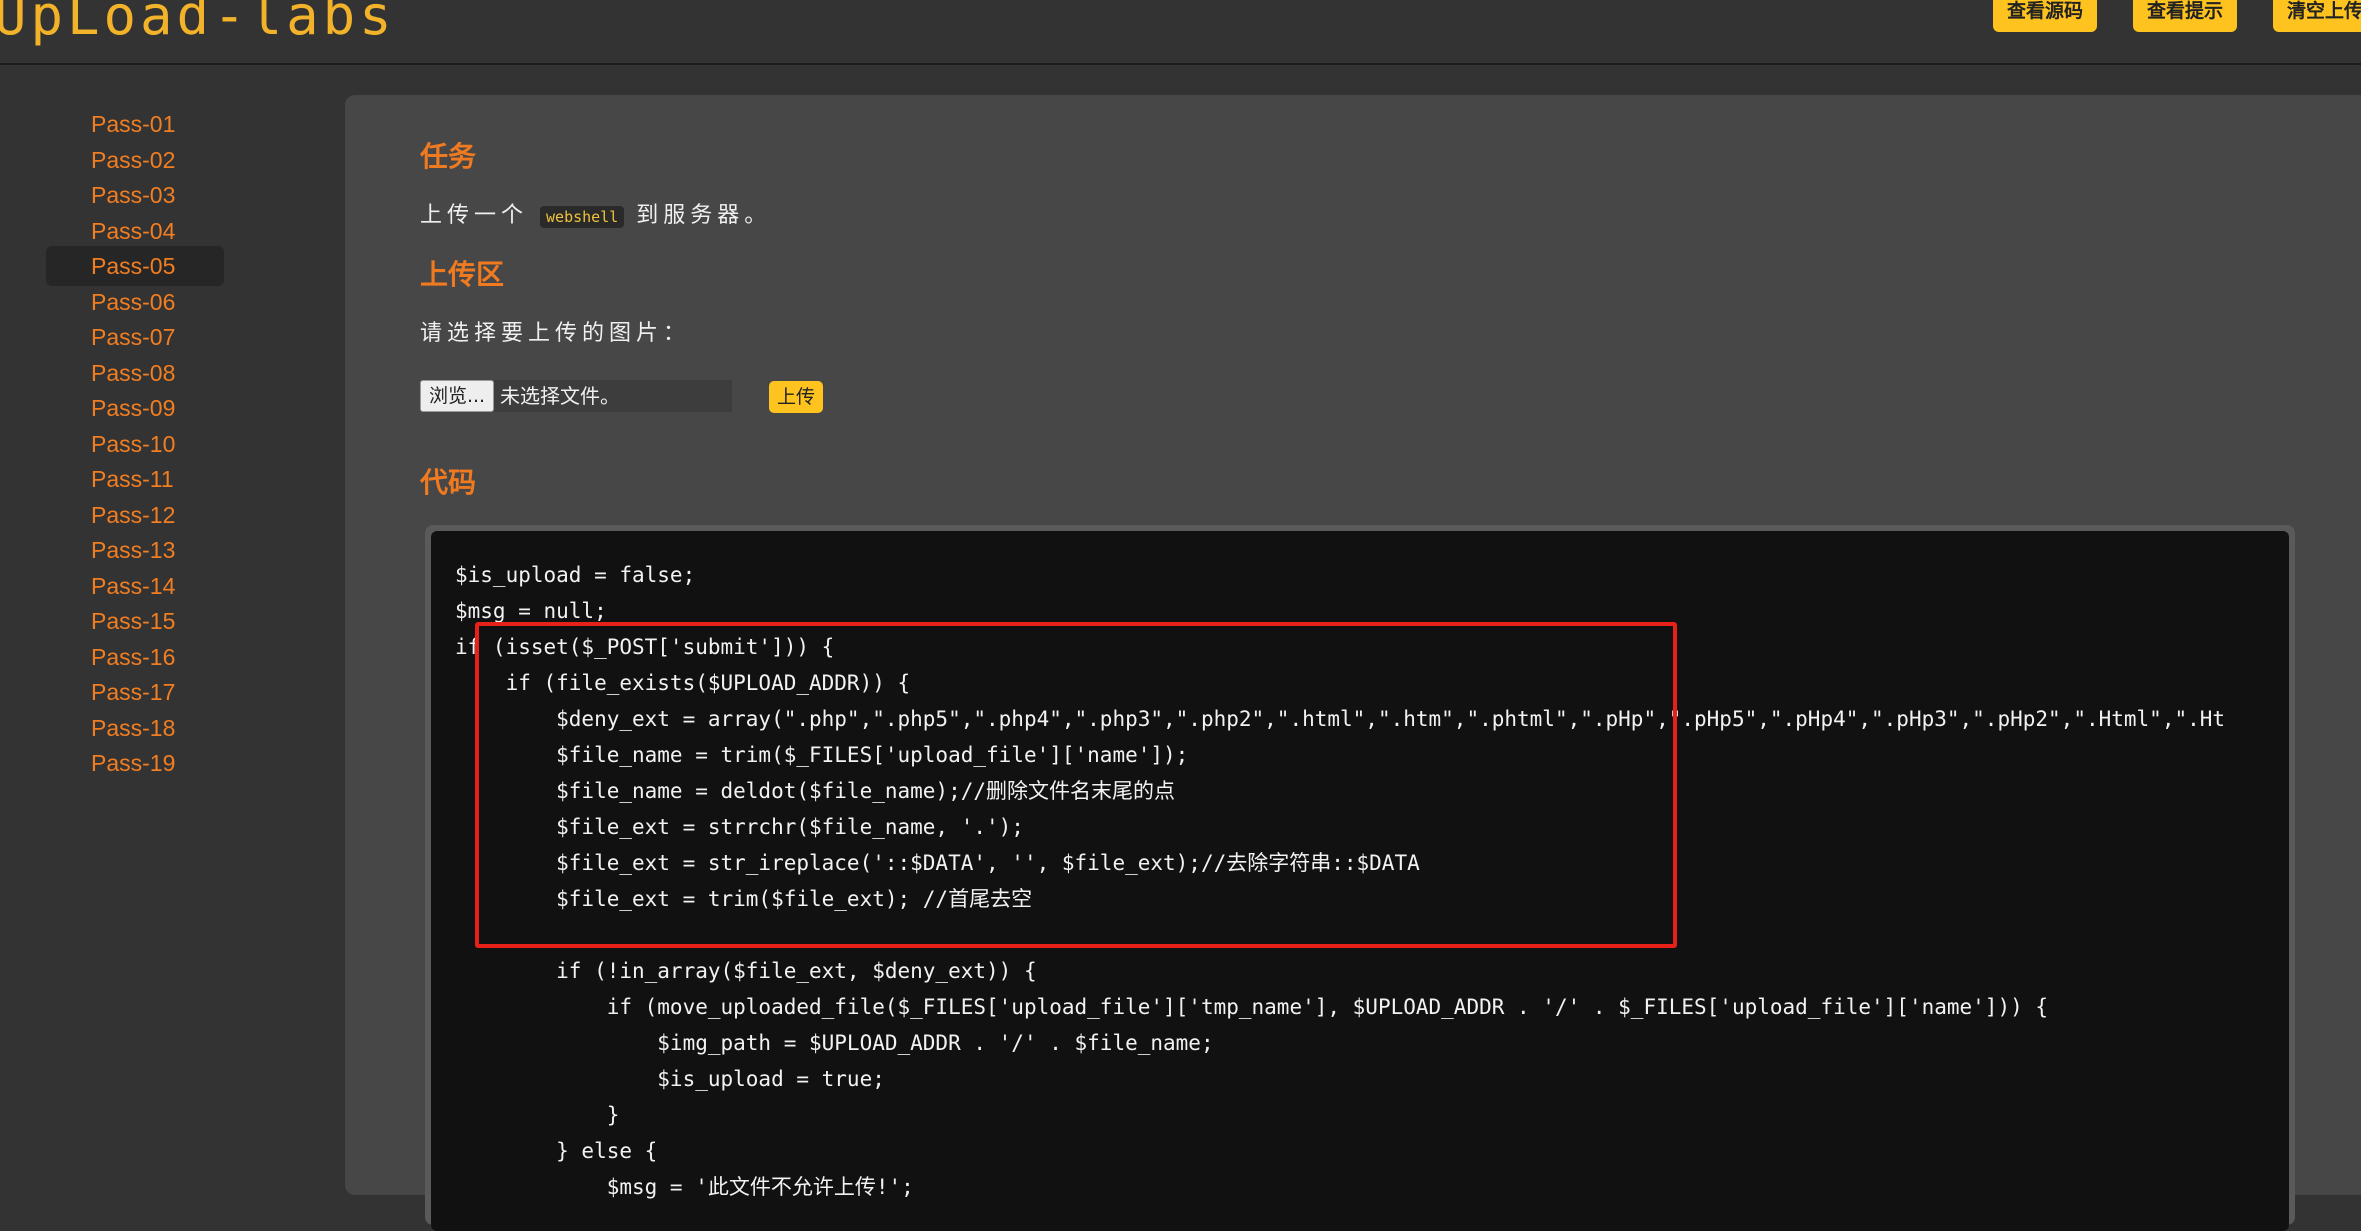 The width and height of the screenshot is (2361, 1231). Describe the element at coordinates (474, 215) in the screenshot. I see `task-text-before: 上传一个` at that location.